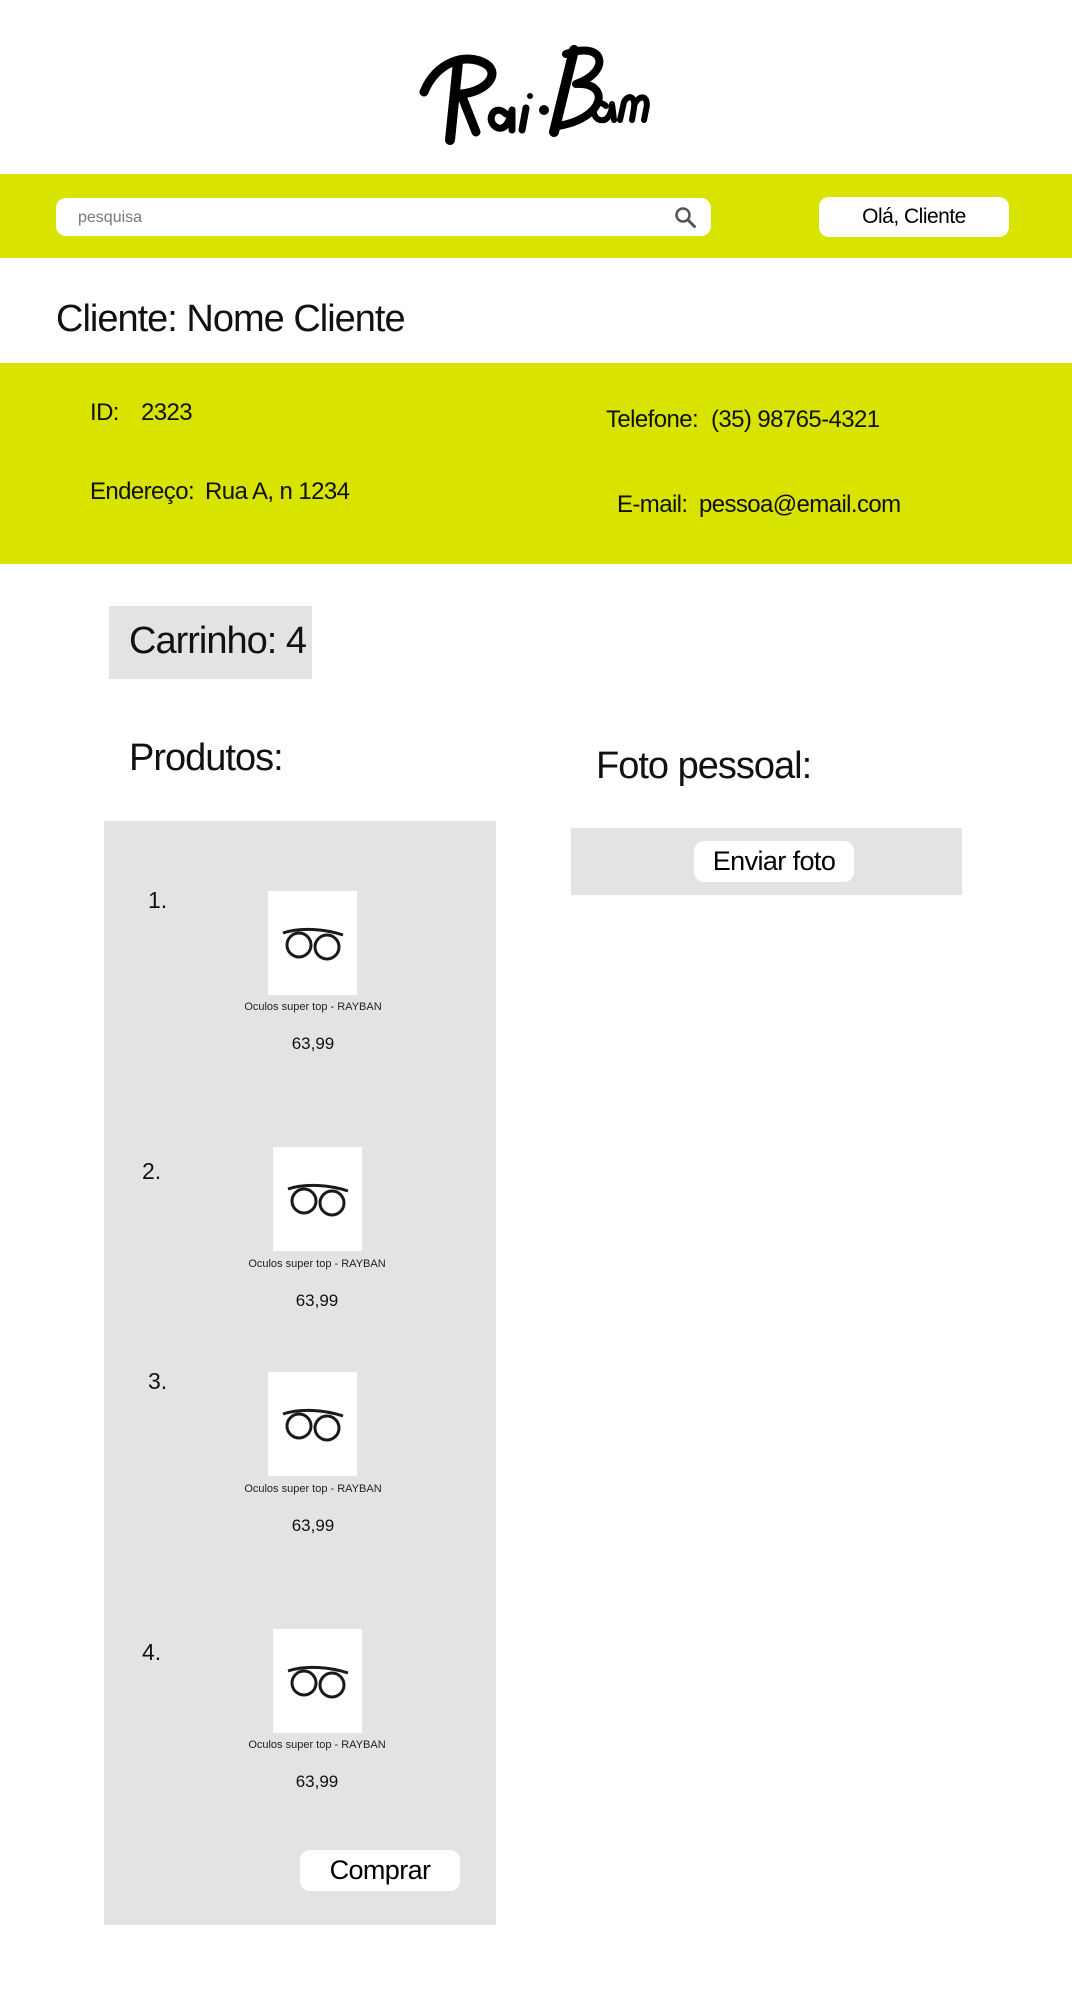  I want to click on id-label: ID:, so click(104, 412).